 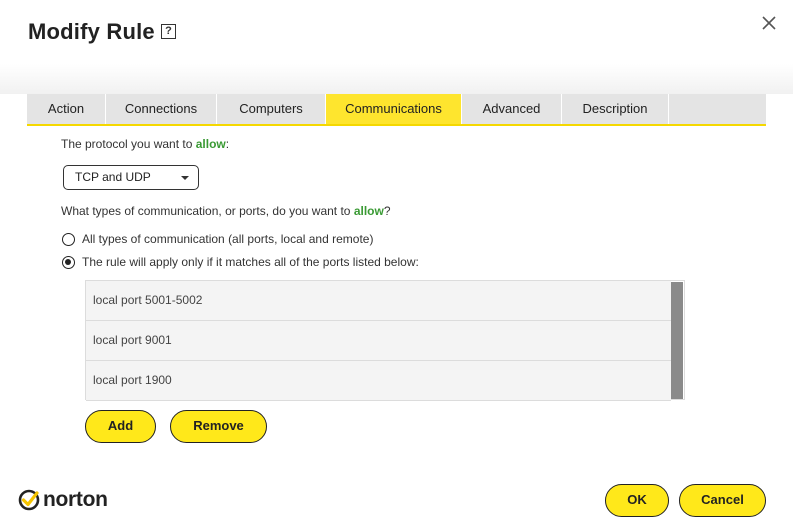 What do you see at coordinates (637, 500) in the screenshot?
I see `ok-button: OK` at bounding box center [637, 500].